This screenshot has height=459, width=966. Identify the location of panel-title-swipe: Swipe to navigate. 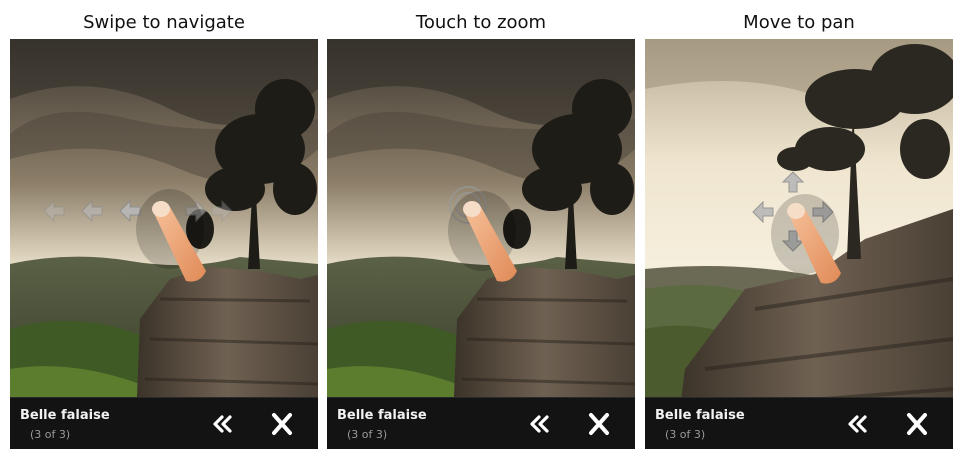
(164, 22).